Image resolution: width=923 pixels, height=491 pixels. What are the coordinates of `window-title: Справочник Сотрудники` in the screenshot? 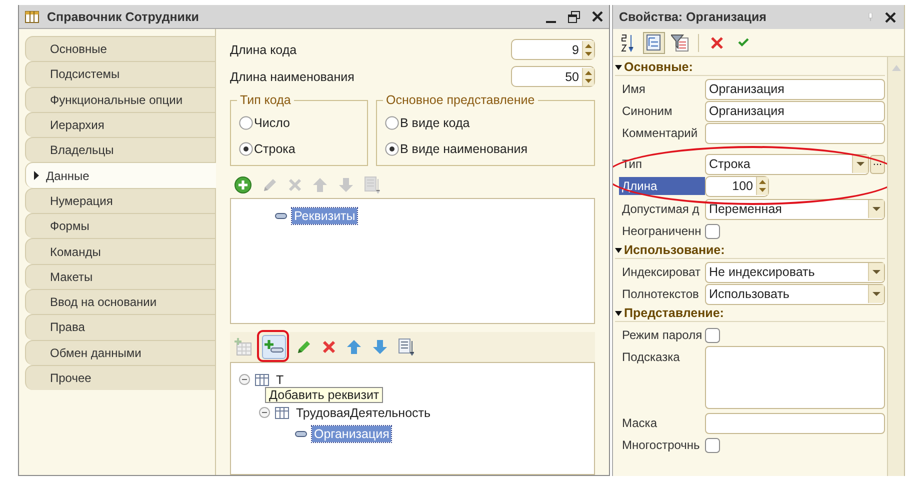 It's located at (123, 17).